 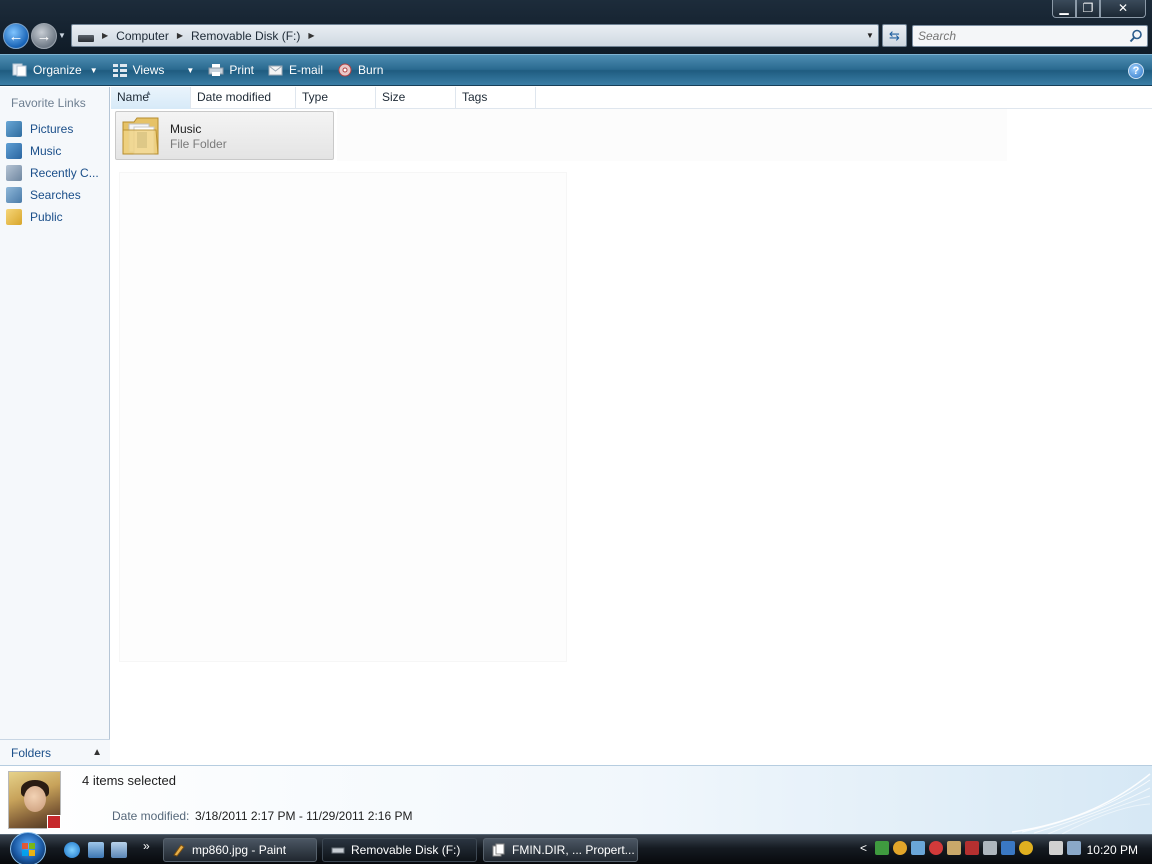 I want to click on power-tray-icon, so click(x=1056, y=848).